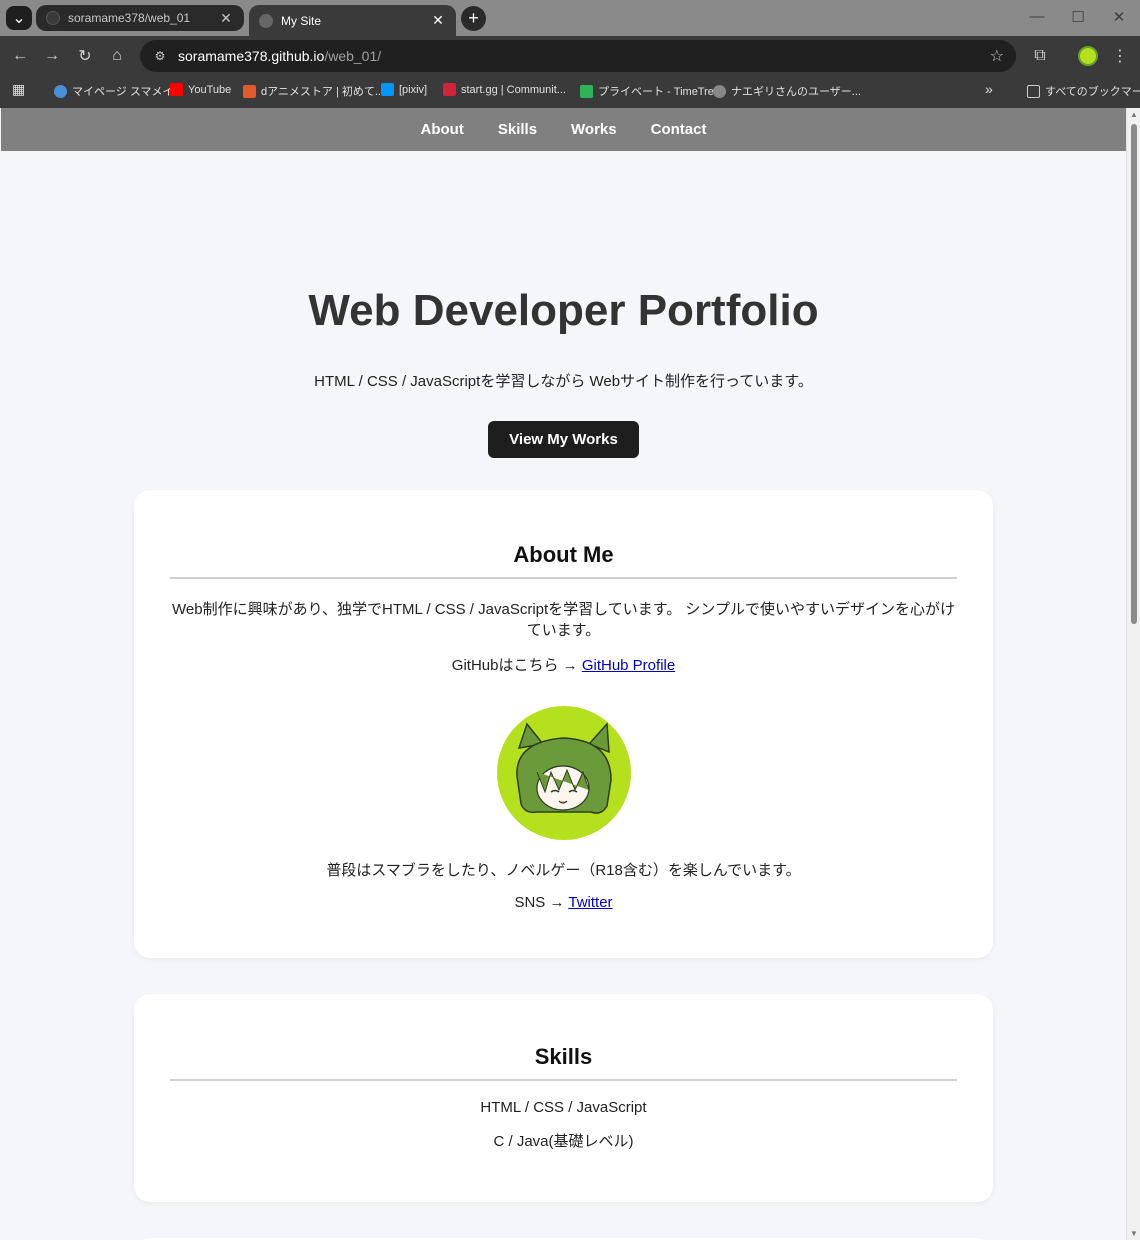 This screenshot has height=1240, width=1140. Describe the element at coordinates (129, 18) in the screenshot. I see `tab-title: soramame378/web_01` at that location.